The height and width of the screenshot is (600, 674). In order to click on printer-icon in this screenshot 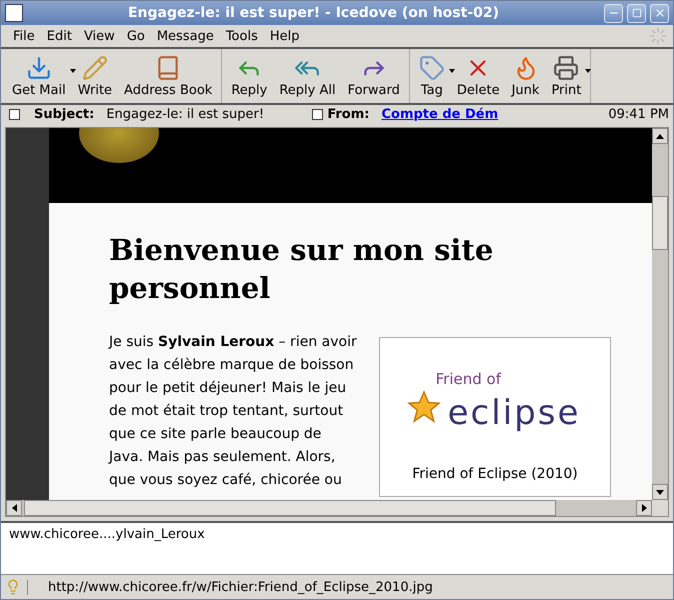, I will do `click(566, 68)`.